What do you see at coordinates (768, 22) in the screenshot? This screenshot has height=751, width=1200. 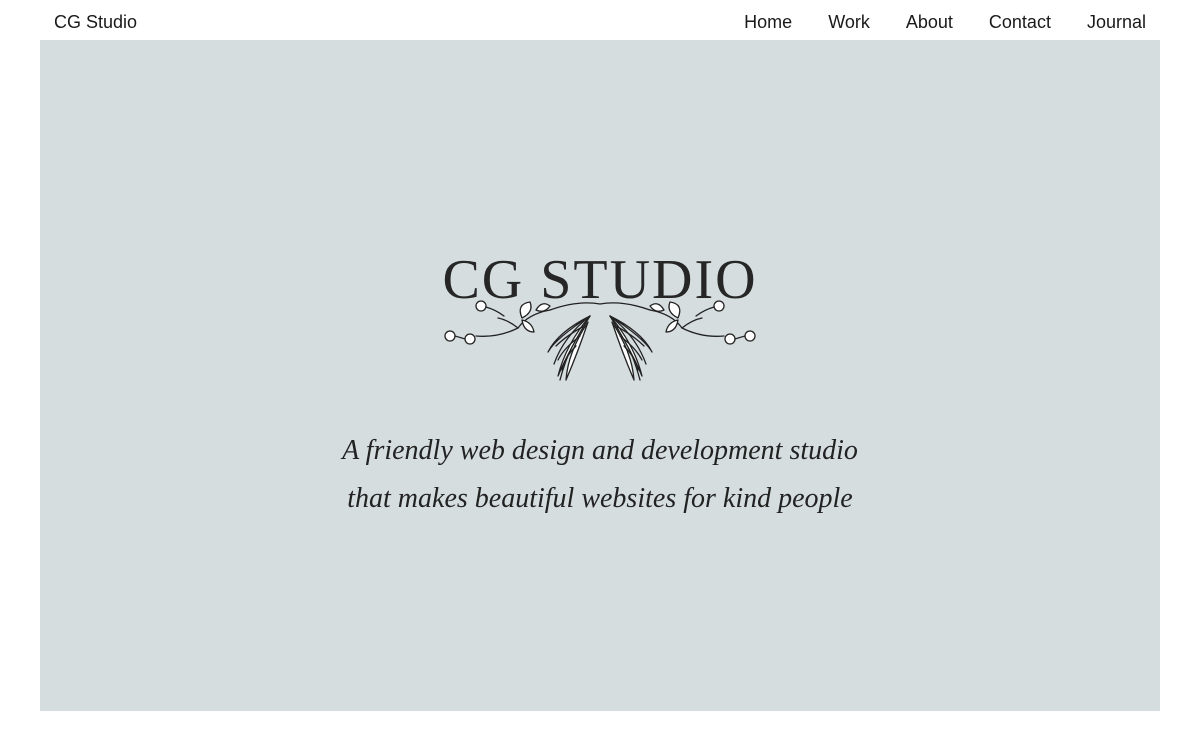 I see `nav-home: Home` at bounding box center [768, 22].